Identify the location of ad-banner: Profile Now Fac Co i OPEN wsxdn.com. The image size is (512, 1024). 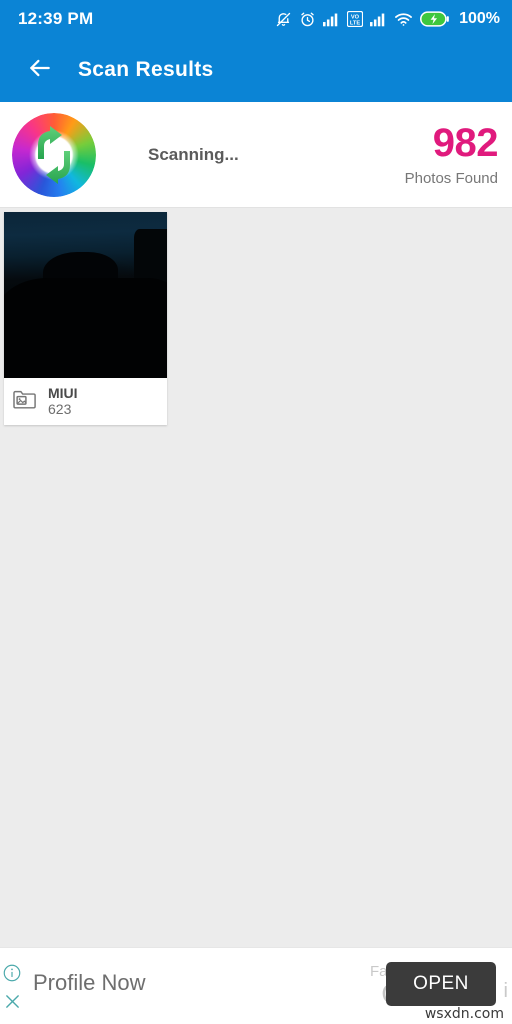
(256, 985).